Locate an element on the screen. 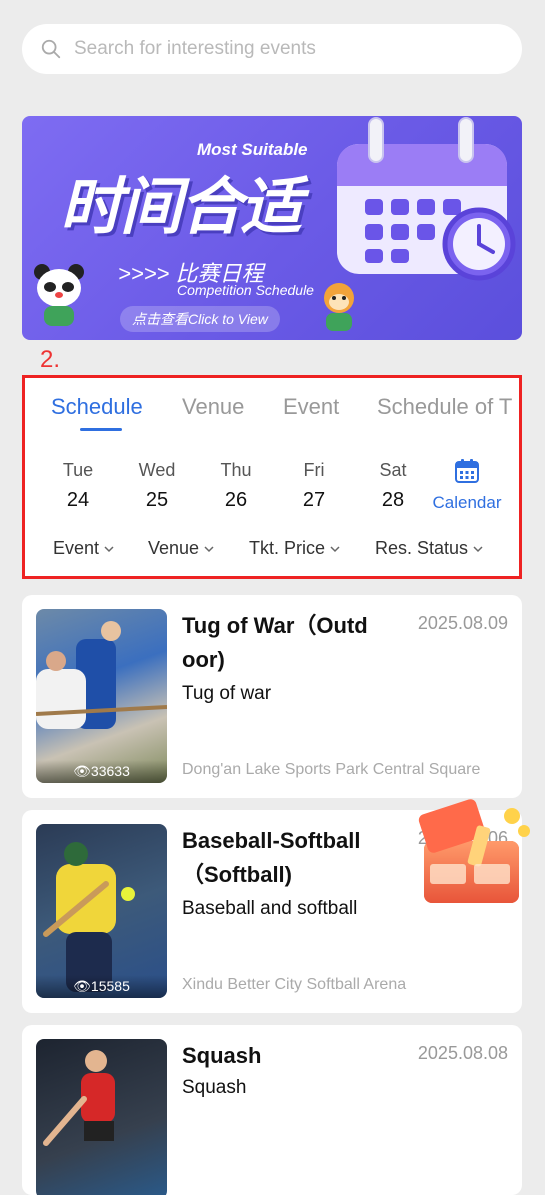 Image resolution: width=545 pixels, height=1195 pixels. tug-of-war-photo is located at coordinates (101, 675).